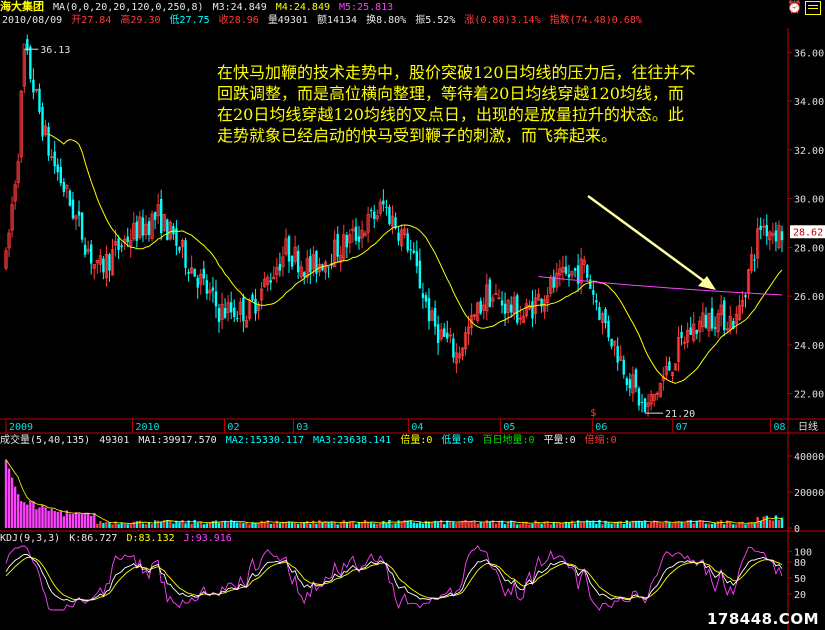  What do you see at coordinates (808, 232) in the screenshot?
I see `current-price-label: 28.62` at bounding box center [808, 232].